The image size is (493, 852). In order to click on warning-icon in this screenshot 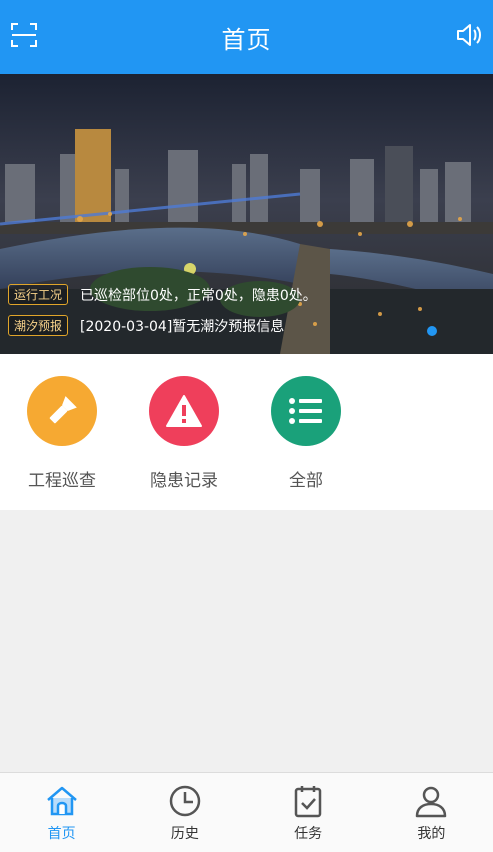, I will do `click(184, 411)`.